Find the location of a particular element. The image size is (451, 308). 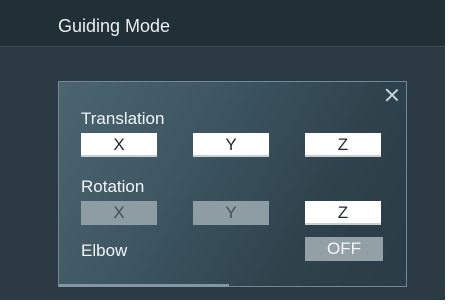

dialog-bottom-accent is located at coordinates (144, 285).